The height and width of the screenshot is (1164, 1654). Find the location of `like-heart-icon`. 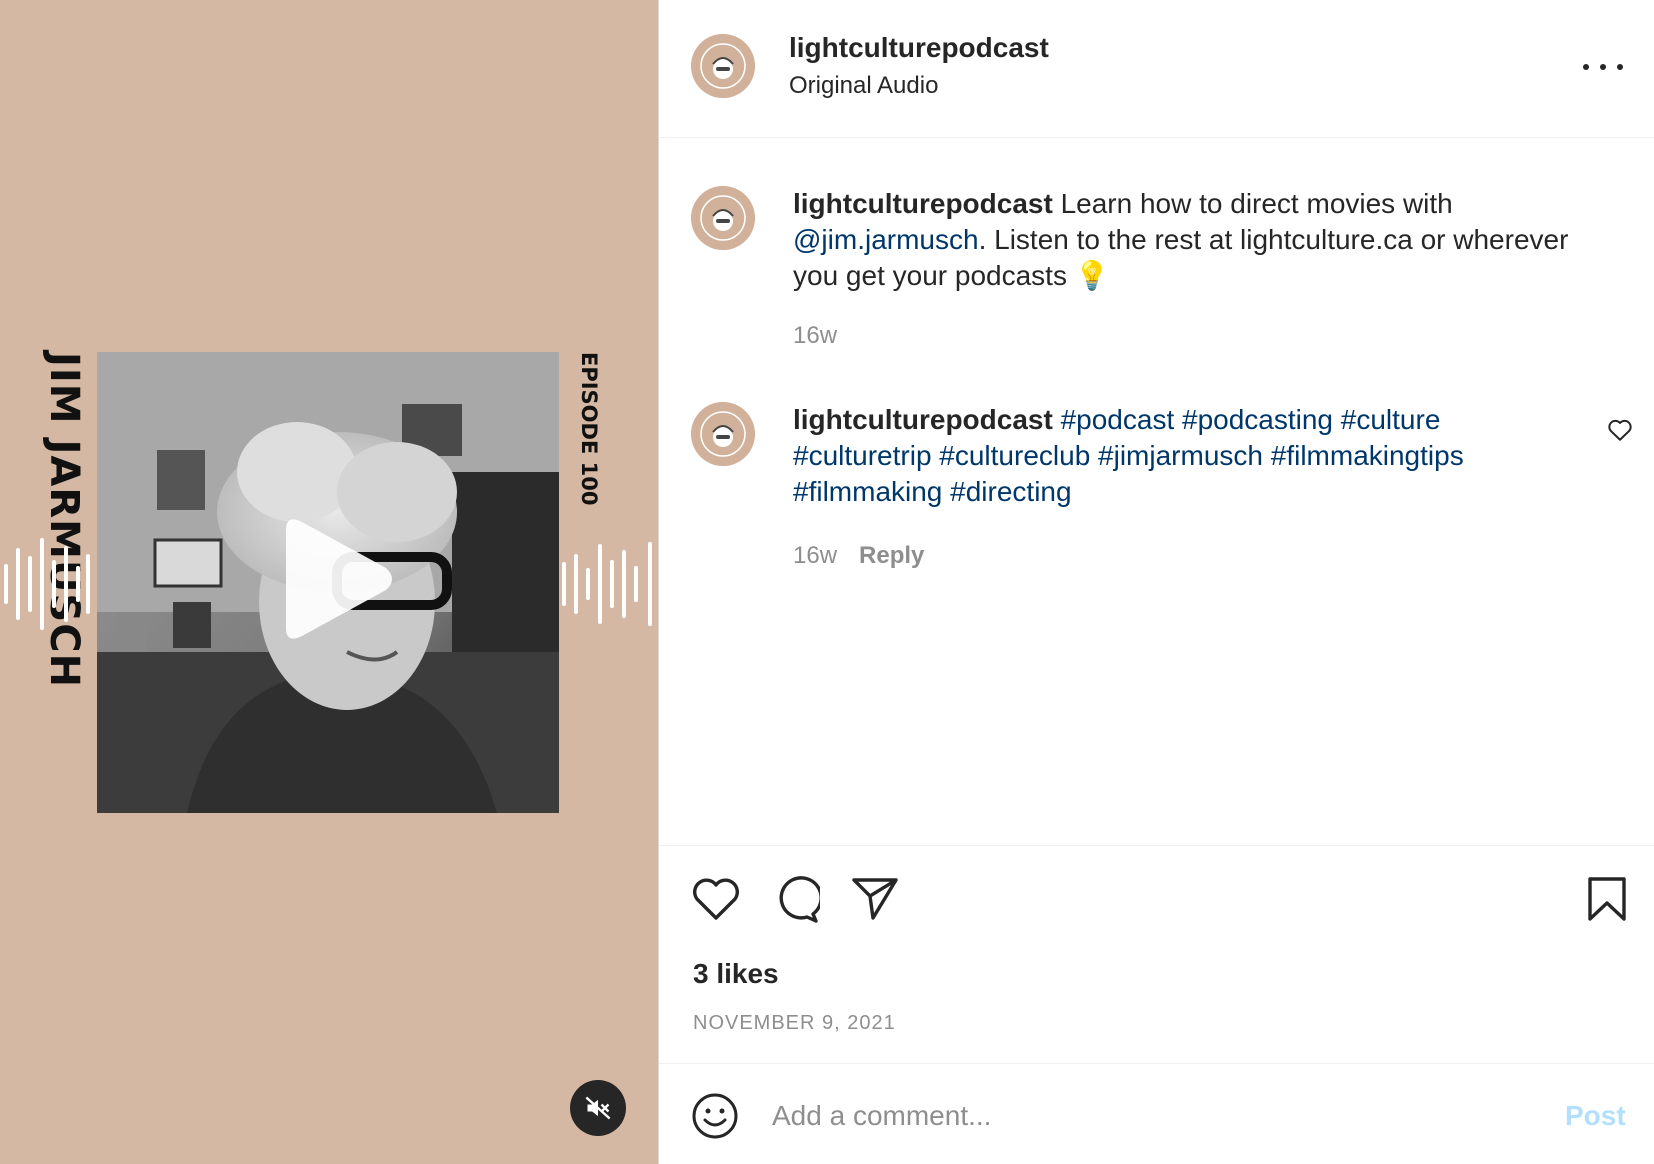

like-heart-icon is located at coordinates (716, 899).